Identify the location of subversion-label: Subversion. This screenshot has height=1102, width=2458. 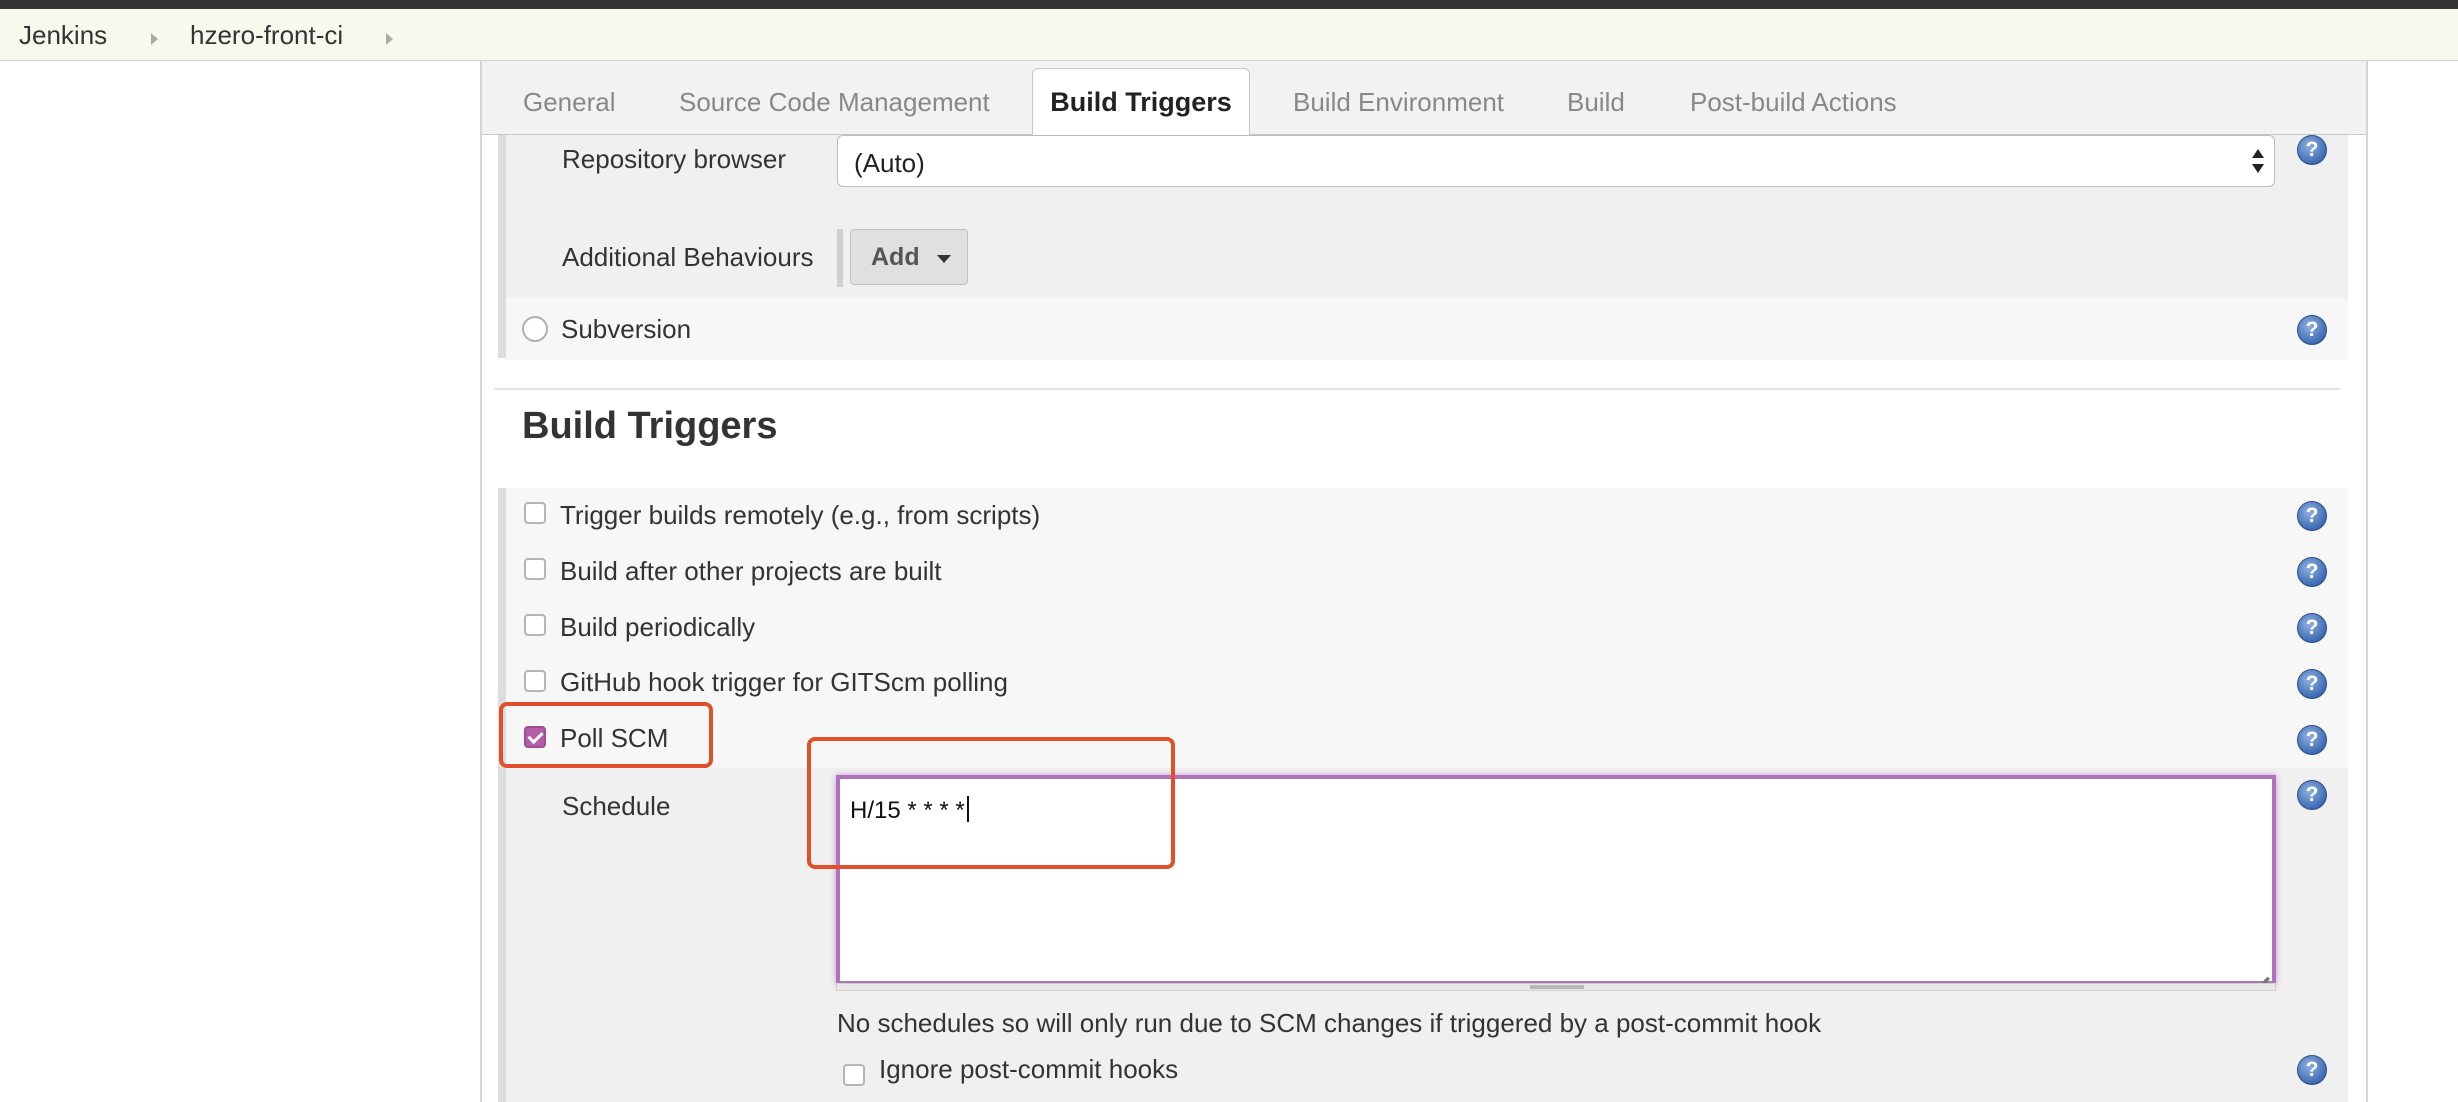
(626, 329).